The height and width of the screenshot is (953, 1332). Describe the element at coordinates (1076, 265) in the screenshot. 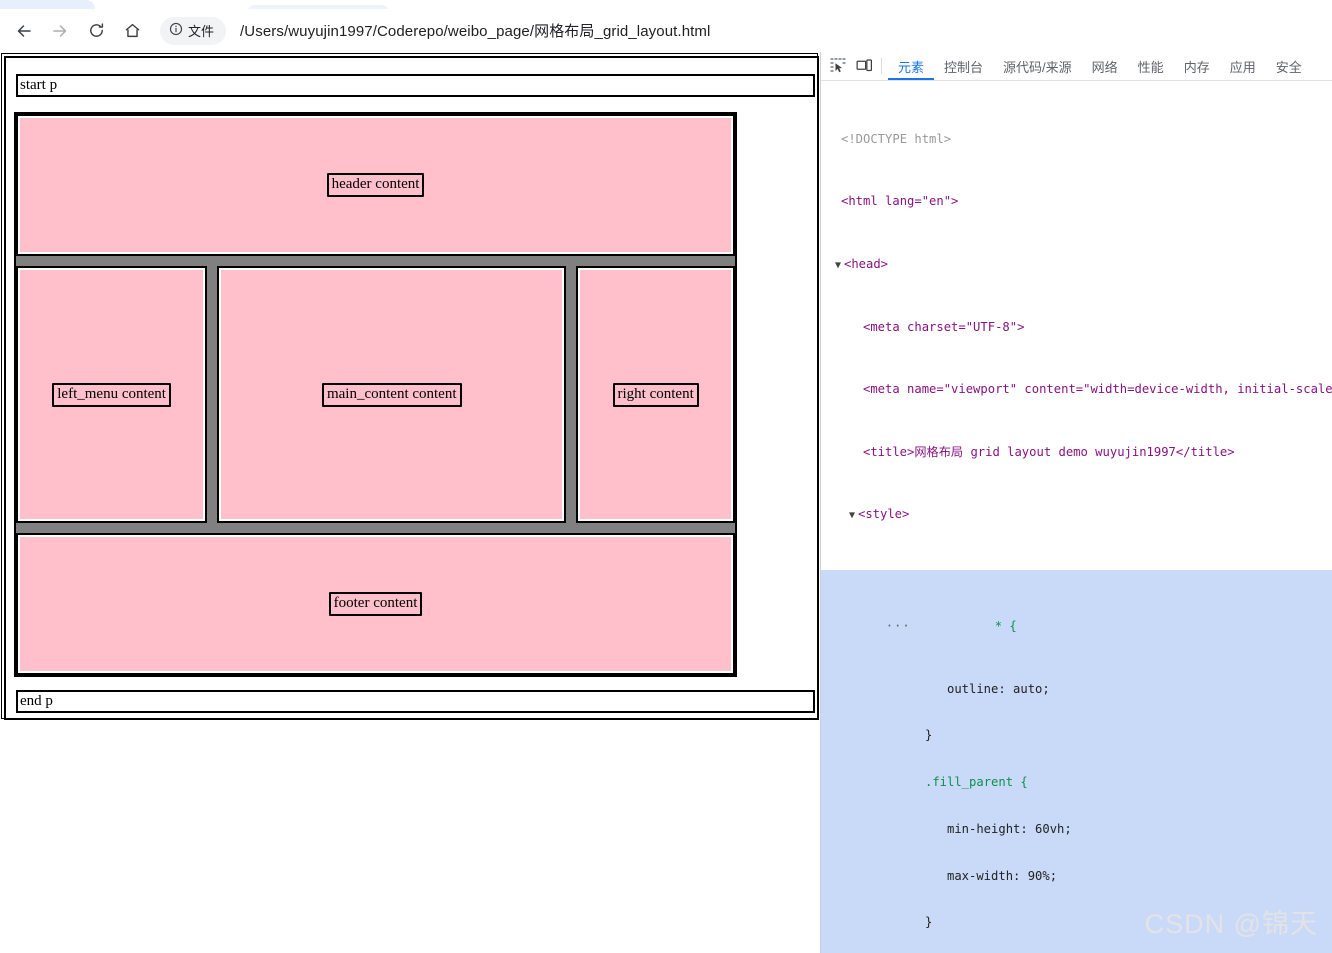

I see `dom-line-head-open: ▼ <head>` at that location.